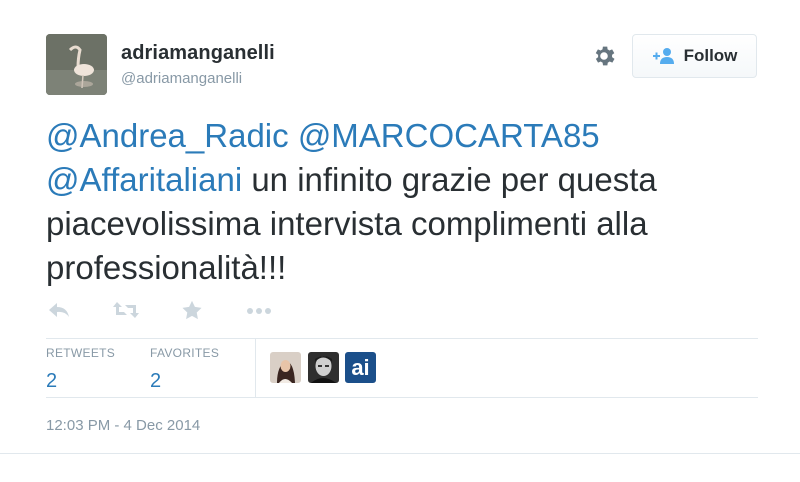 The width and height of the screenshot is (800, 482). Describe the element at coordinates (59, 312) in the screenshot. I see `reply-icon` at that location.